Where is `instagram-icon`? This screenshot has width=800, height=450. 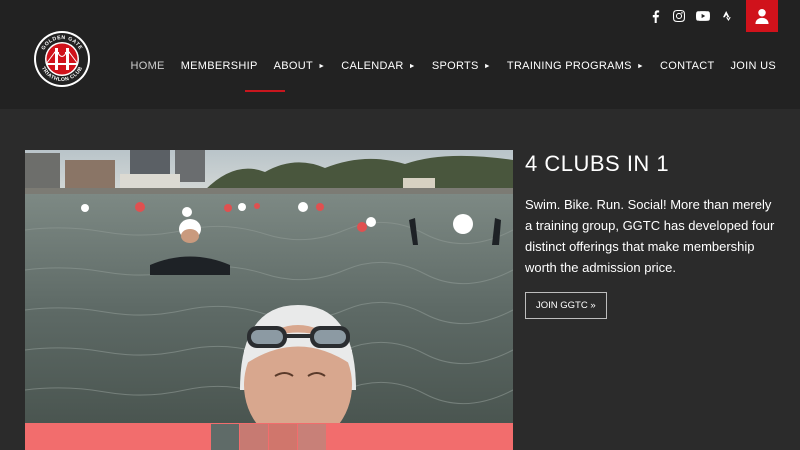
instagram-icon is located at coordinates (679, 16).